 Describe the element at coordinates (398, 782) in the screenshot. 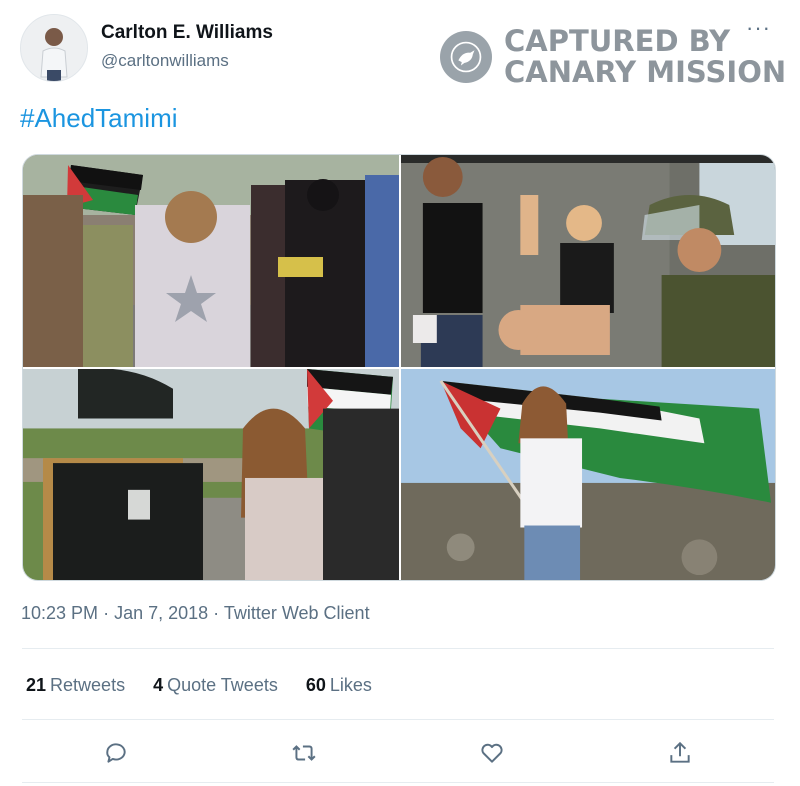

I see `divider-bottom` at that location.